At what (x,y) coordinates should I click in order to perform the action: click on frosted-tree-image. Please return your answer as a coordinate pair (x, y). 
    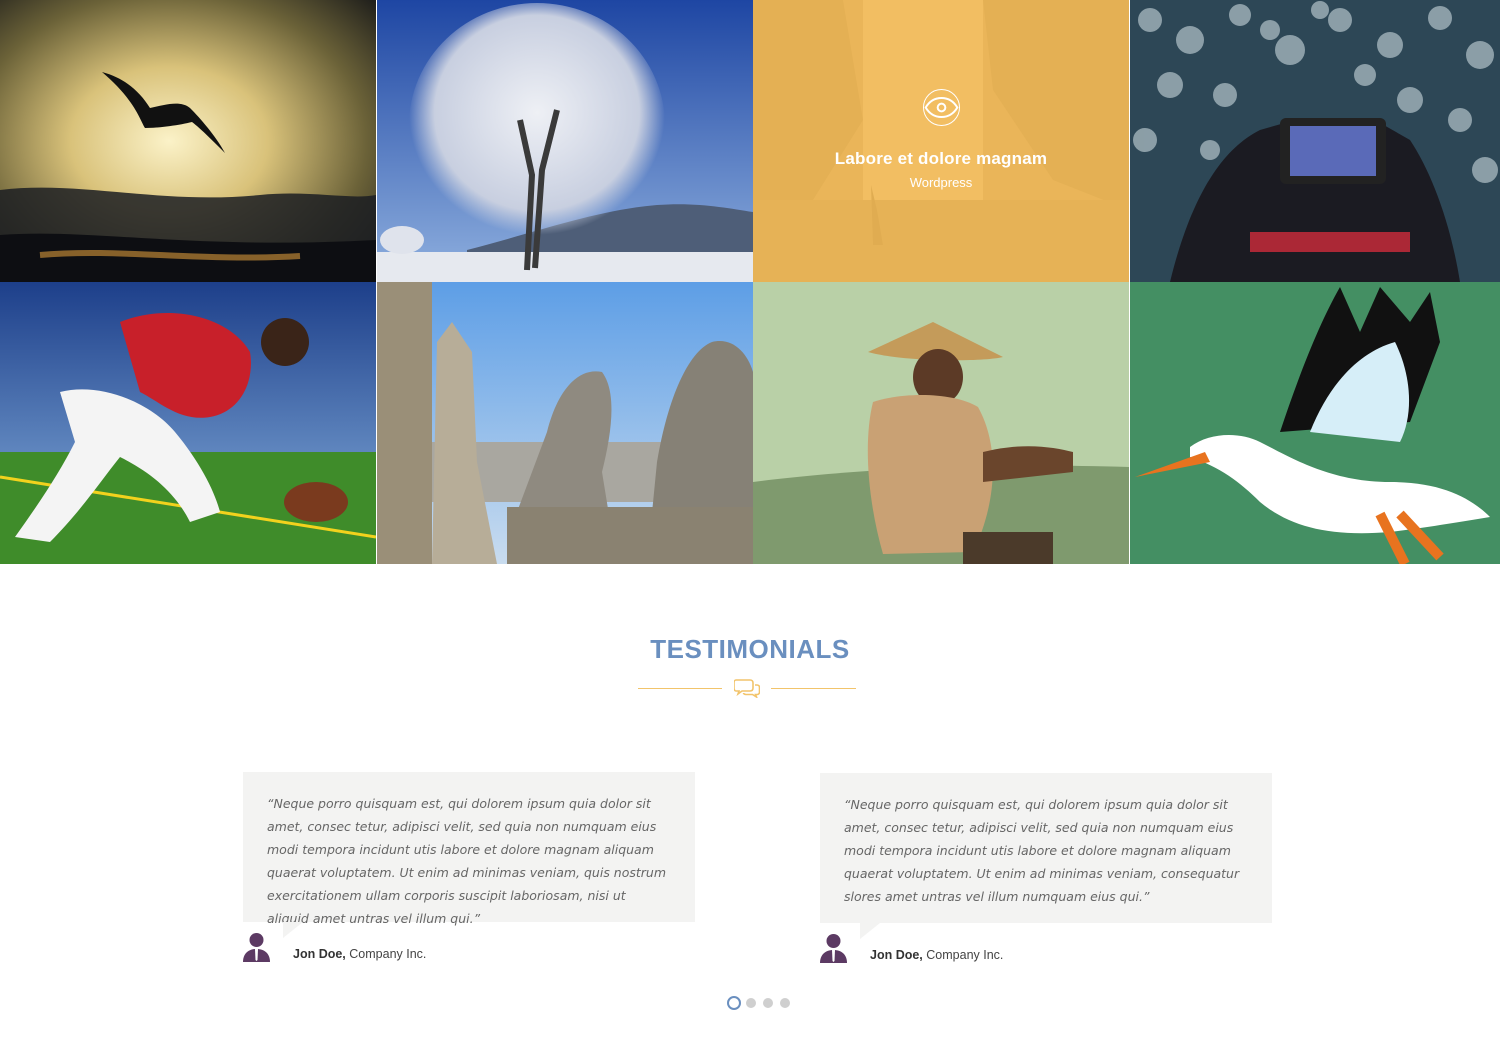
    Looking at the image, I should click on (565, 141).